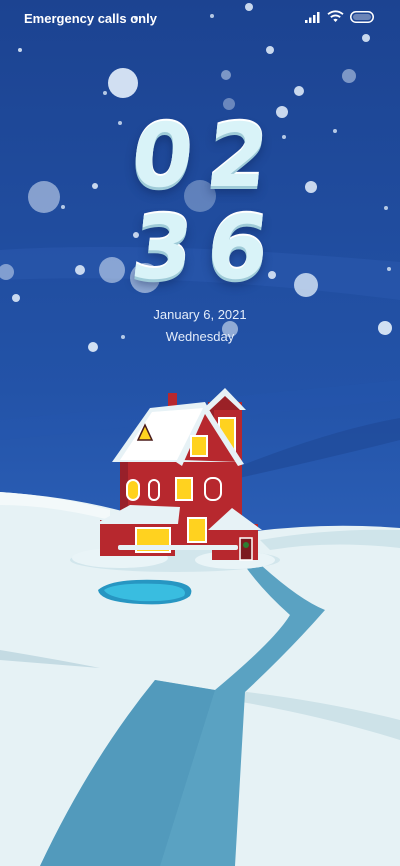 The height and width of the screenshot is (866, 400). What do you see at coordinates (200, 314) in the screenshot?
I see `lock-date: January 6, 2021` at bounding box center [200, 314].